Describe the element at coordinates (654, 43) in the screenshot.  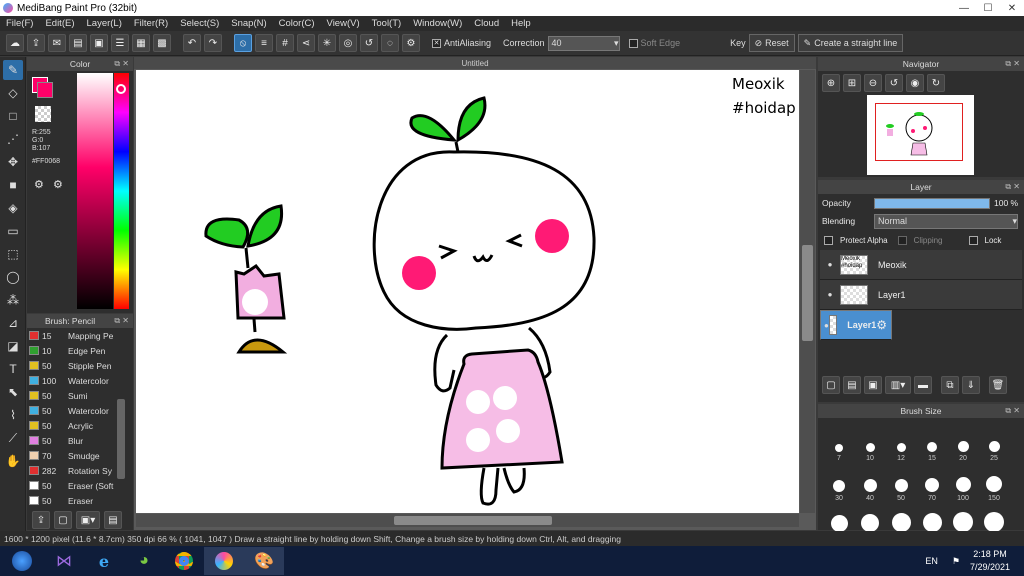
I see `softedge-checkbox: Soft Edge` at that location.